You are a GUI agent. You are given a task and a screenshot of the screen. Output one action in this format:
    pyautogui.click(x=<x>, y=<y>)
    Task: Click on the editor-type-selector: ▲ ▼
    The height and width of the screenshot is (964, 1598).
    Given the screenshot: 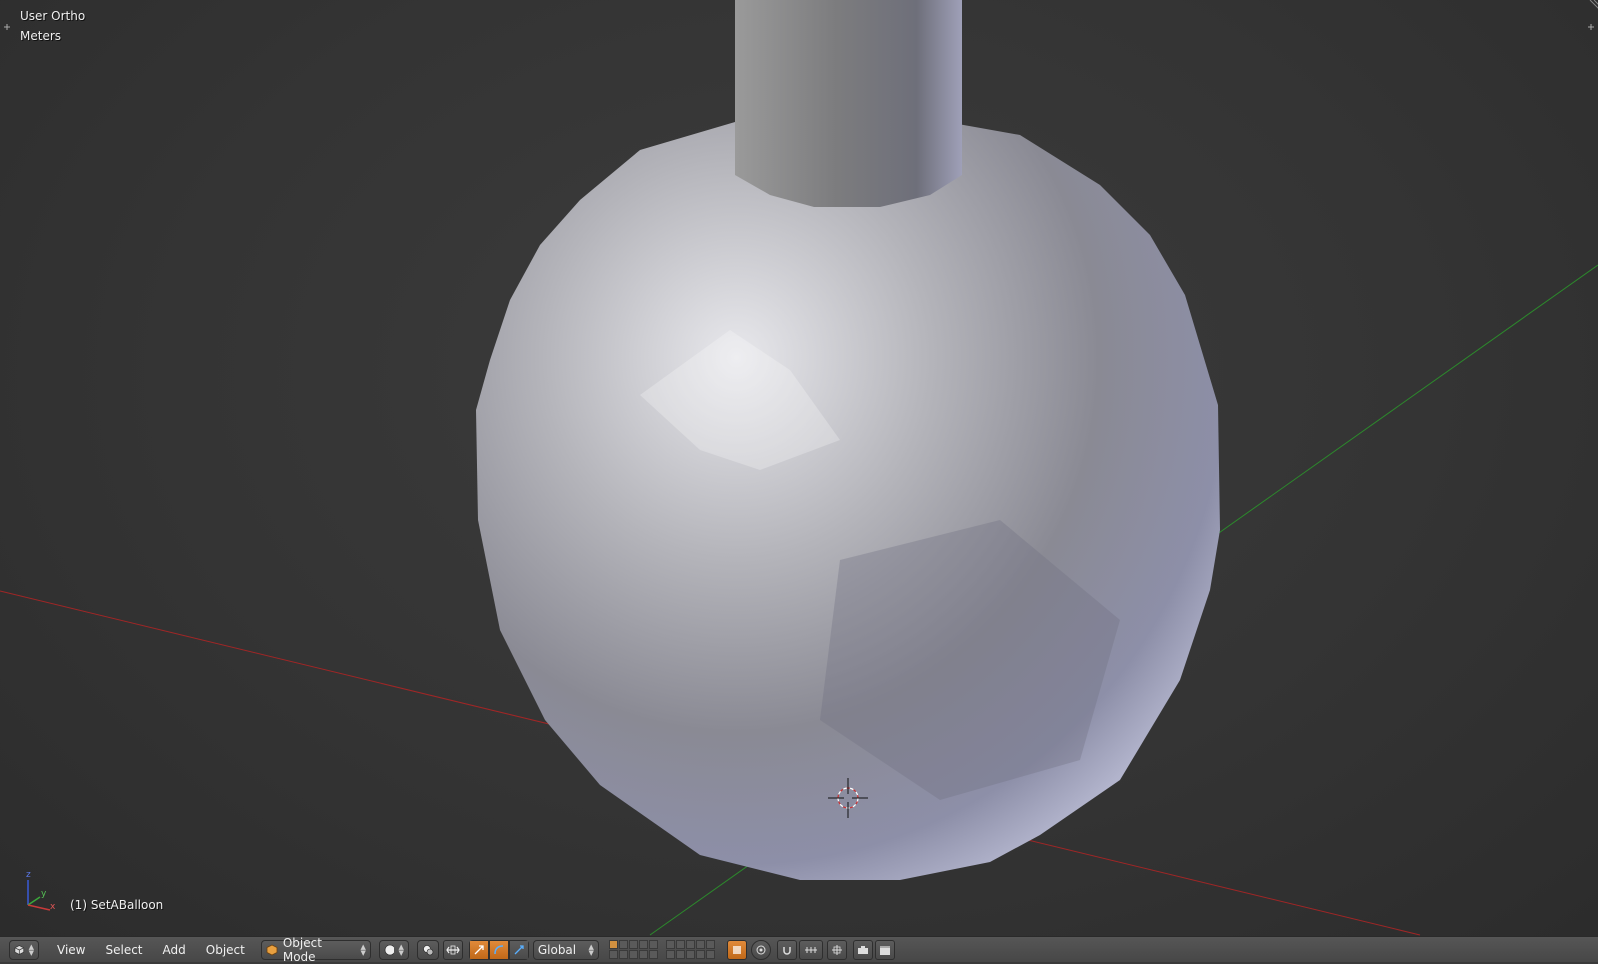 What is the action you would take?
    pyautogui.click(x=24, y=949)
    